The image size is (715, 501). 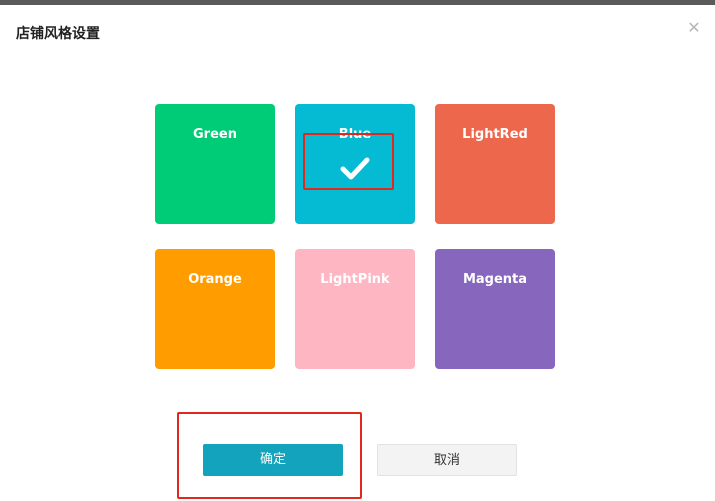 I want to click on theme-tile-blue: Blue, so click(x=355, y=164).